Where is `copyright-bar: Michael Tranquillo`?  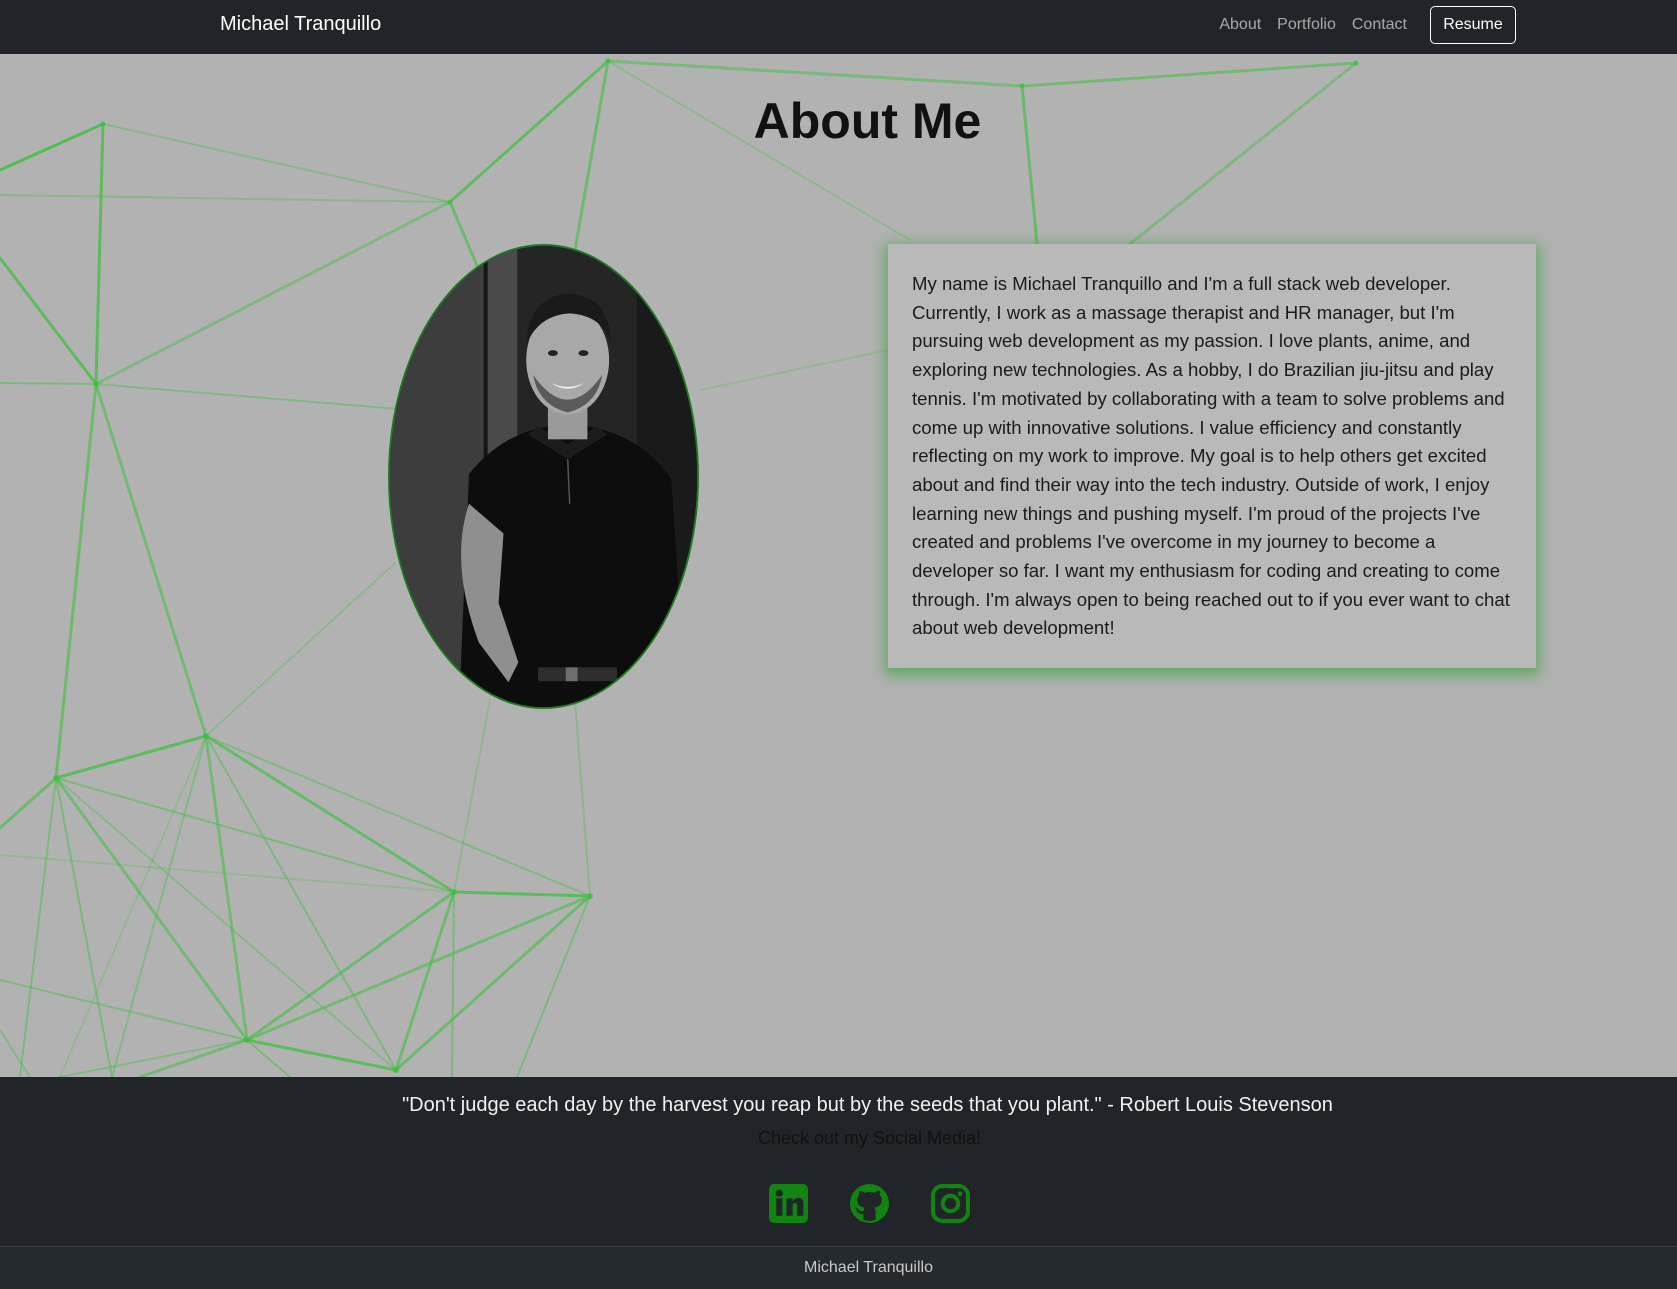 copyright-bar: Michael Tranquillo is located at coordinates (838, 1267).